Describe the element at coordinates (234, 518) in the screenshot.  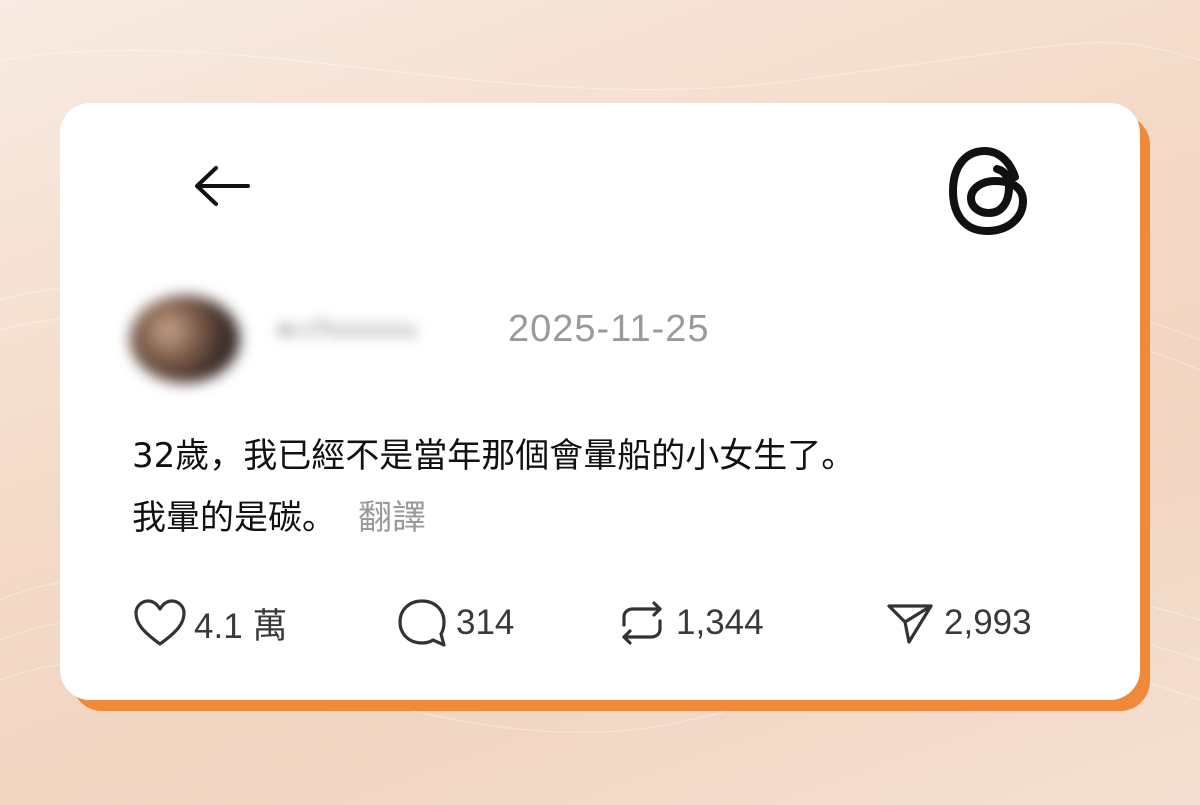
I see `post-text-line-2-content: 我暈的是碳。` at that location.